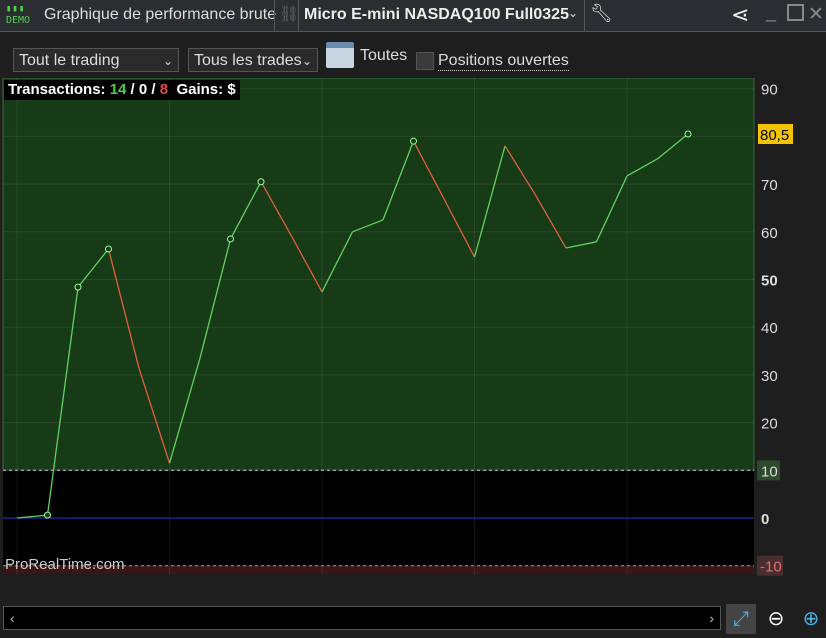 The width and height of the screenshot is (826, 638). Describe the element at coordinates (765, 519) in the screenshot. I see `y-tick-label: 0` at that location.